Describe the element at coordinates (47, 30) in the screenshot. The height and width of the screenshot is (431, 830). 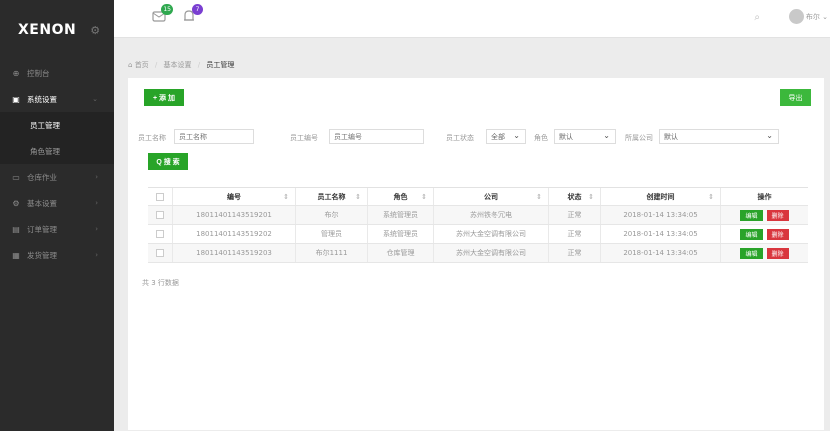
I see `logo: XENON` at that location.